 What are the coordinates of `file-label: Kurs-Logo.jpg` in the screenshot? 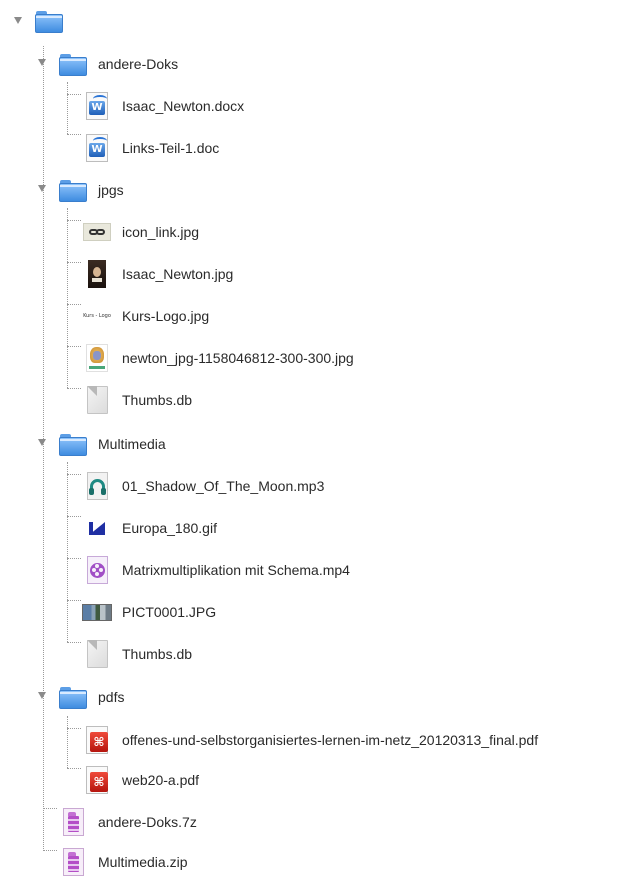 It's located at (166, 316).